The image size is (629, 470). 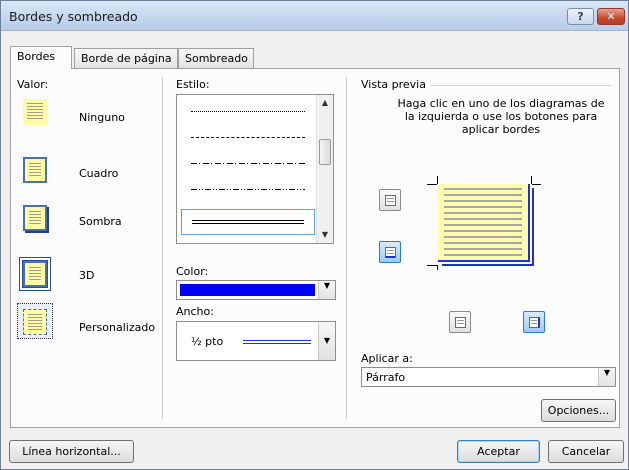 I want to click on border-shadow-icon, so click(x=35, y=218).